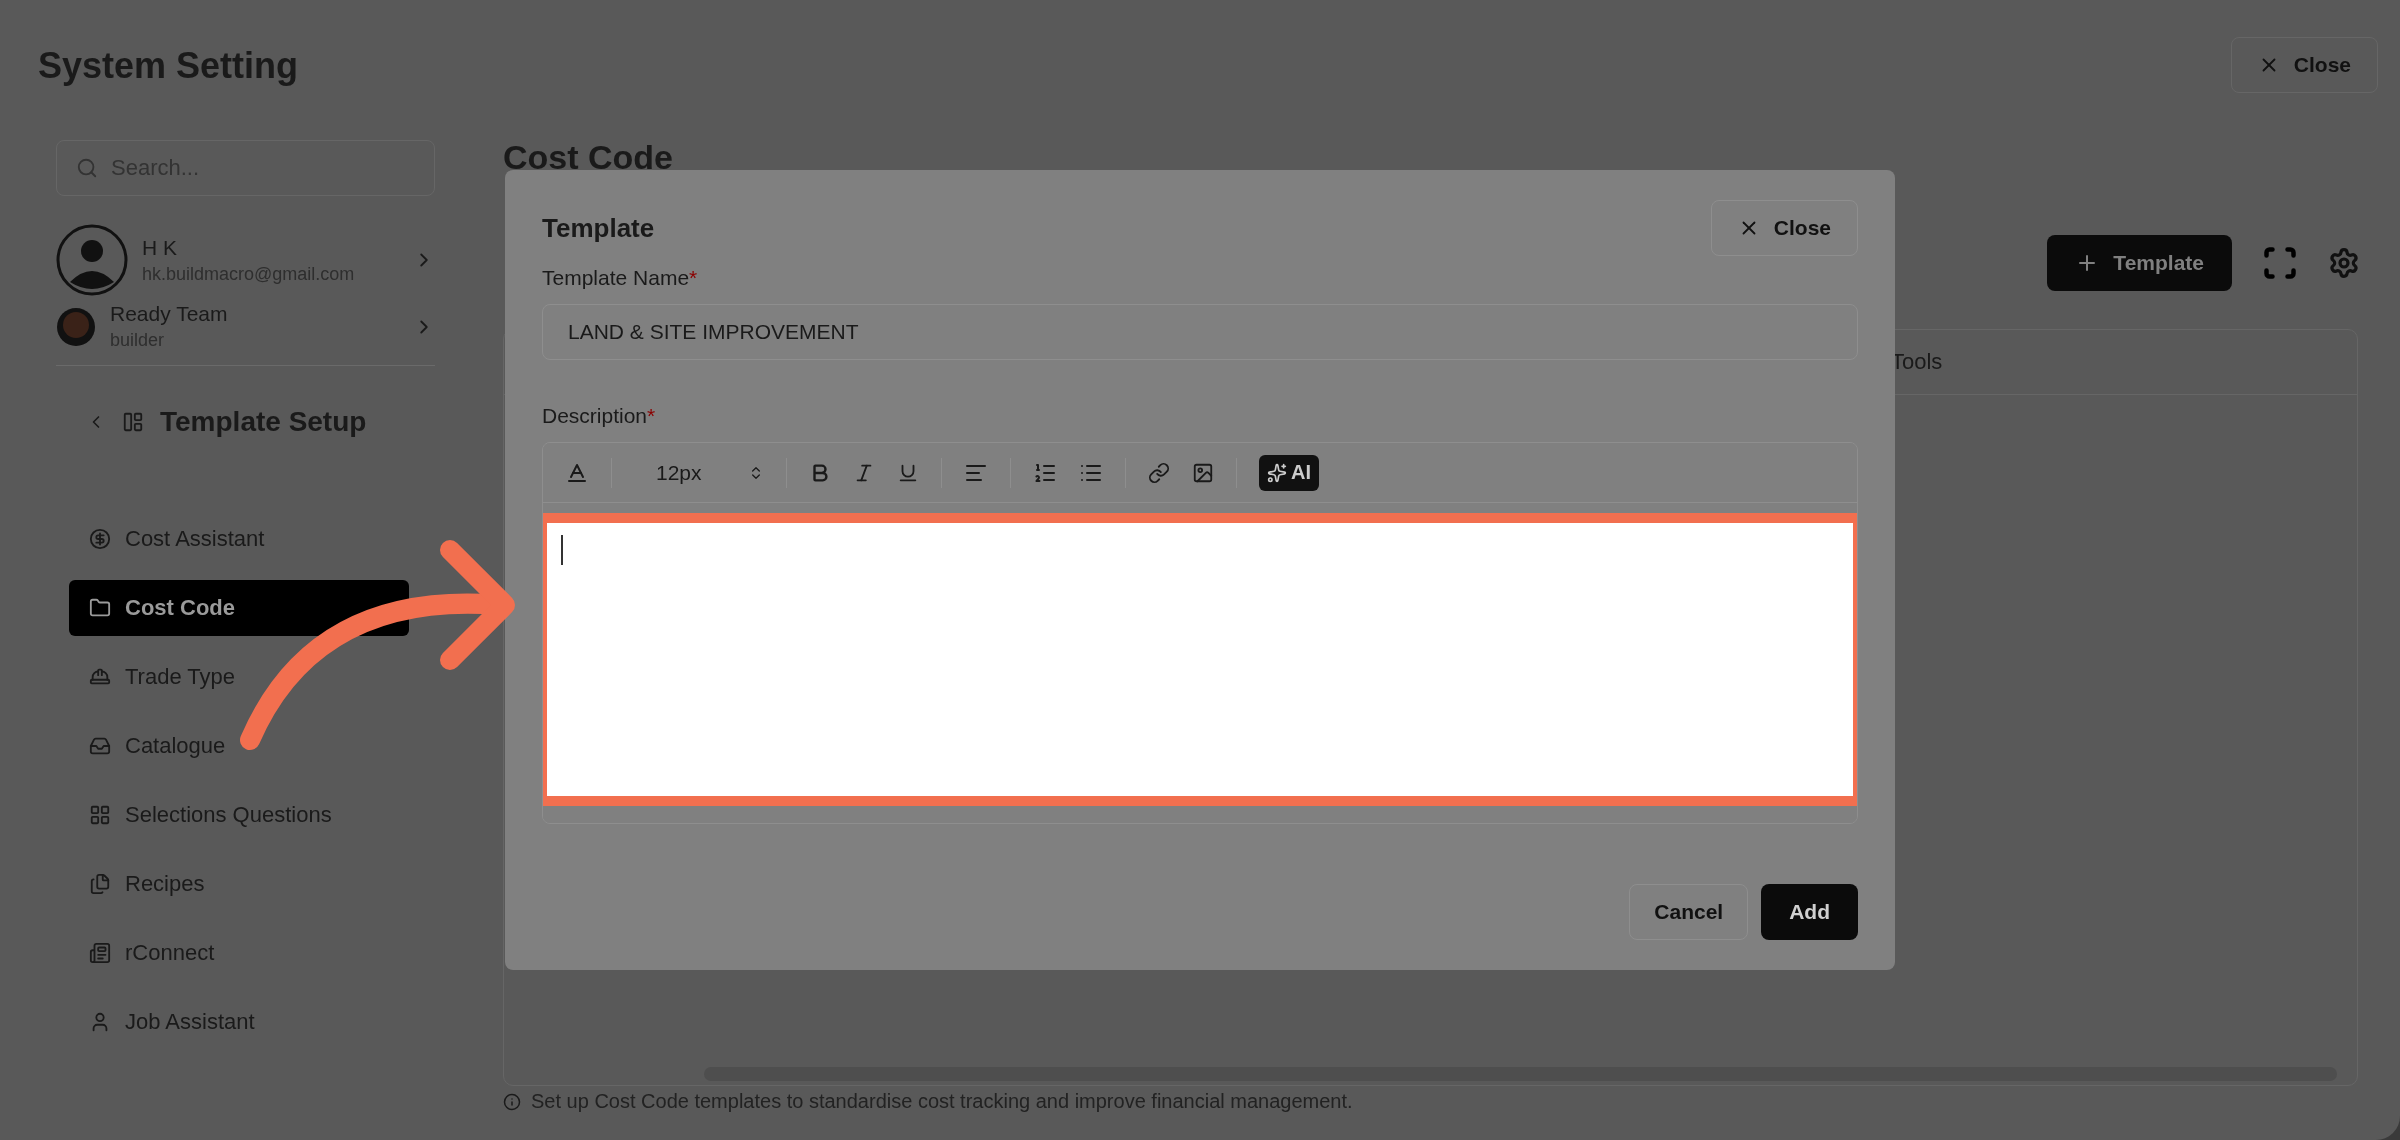  What do you see at coordinates (92, 260) in the screenshot?
I see `user-avatar` at bounding box center [92, 260].